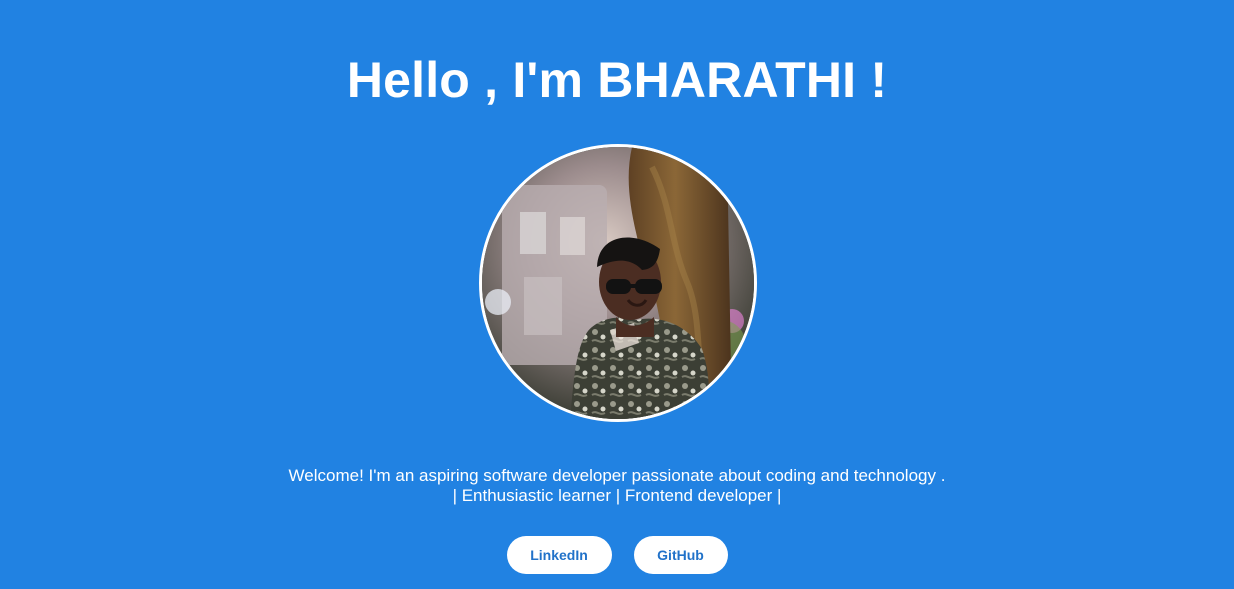  Describe the element at coordinates (559, 555) in the screenshot. I see `linkedin-button: LinkedIn` at that location.